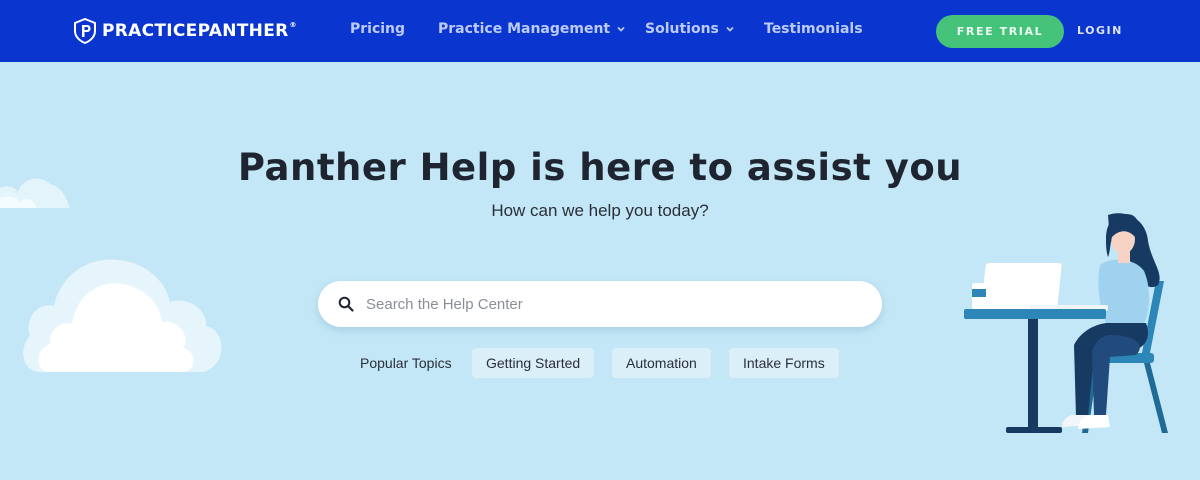 The height and width of the screenshot is (480, 1200). I want to click on login-link: LOGIN, so click(1100, 30).